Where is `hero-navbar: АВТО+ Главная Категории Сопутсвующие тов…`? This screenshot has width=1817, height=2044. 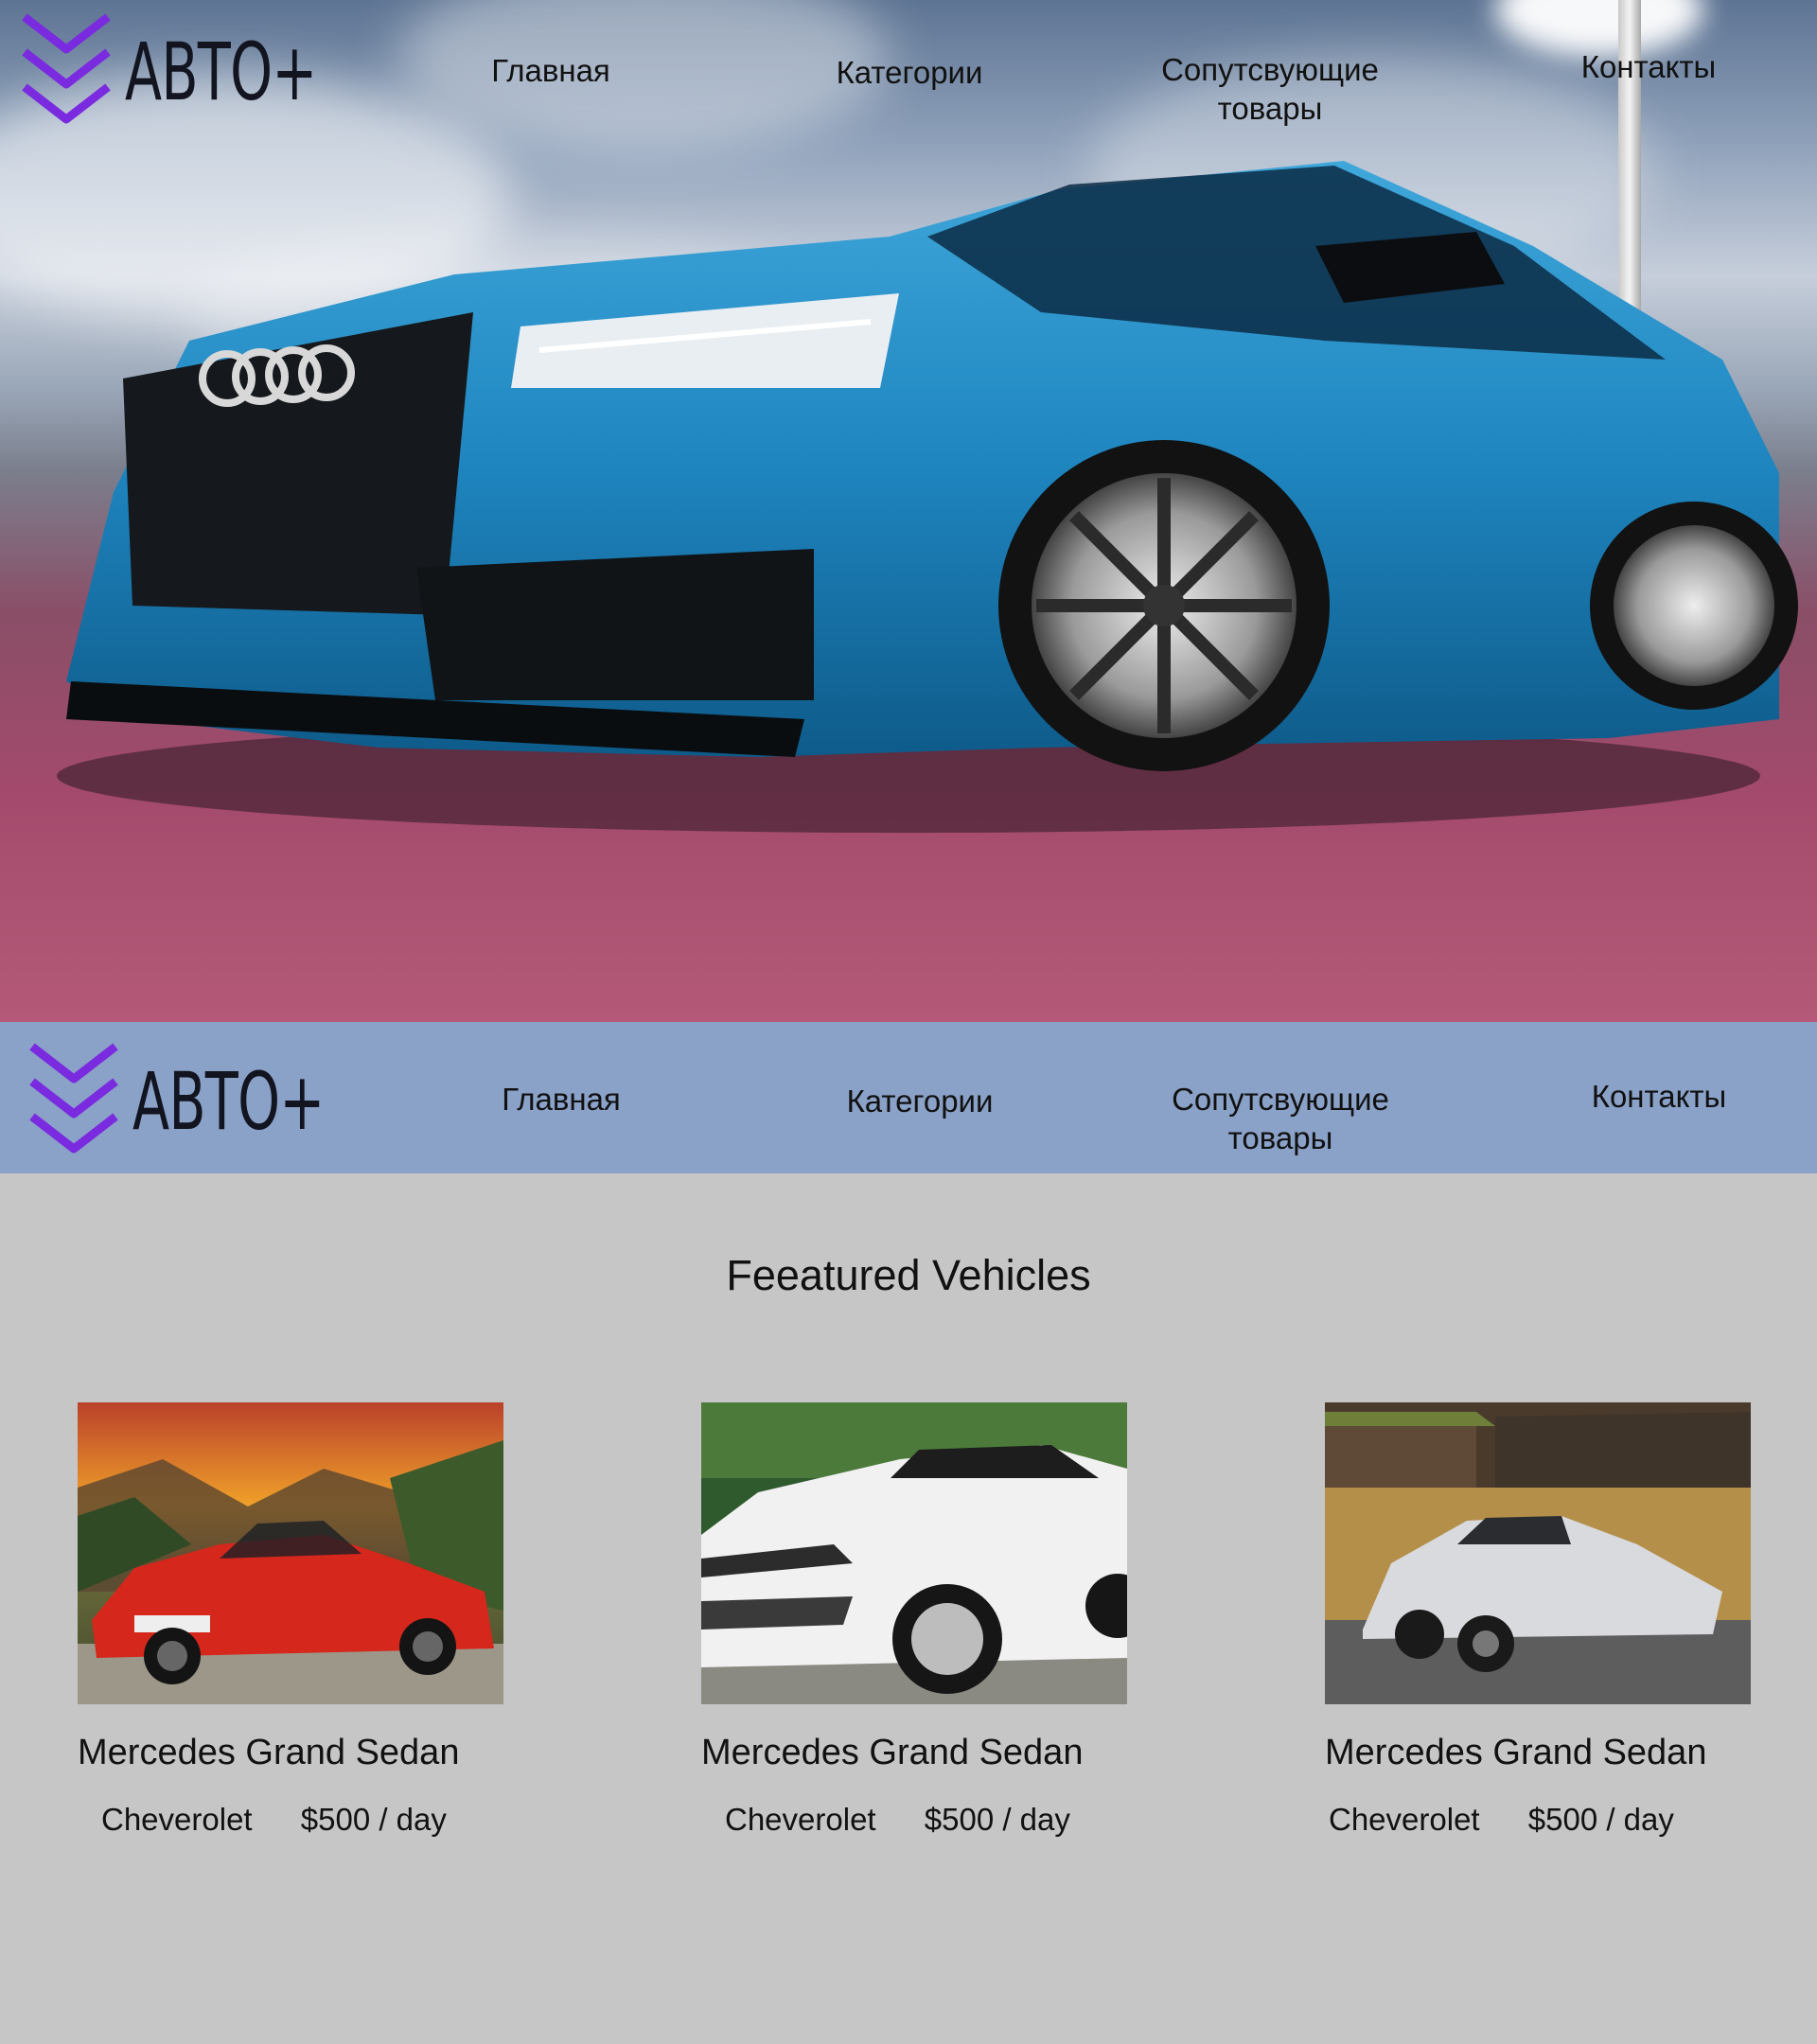
hero-navbar: АВТО+ Главная Категории Сопутсвующие тов… is located at coordinates (908, 71).